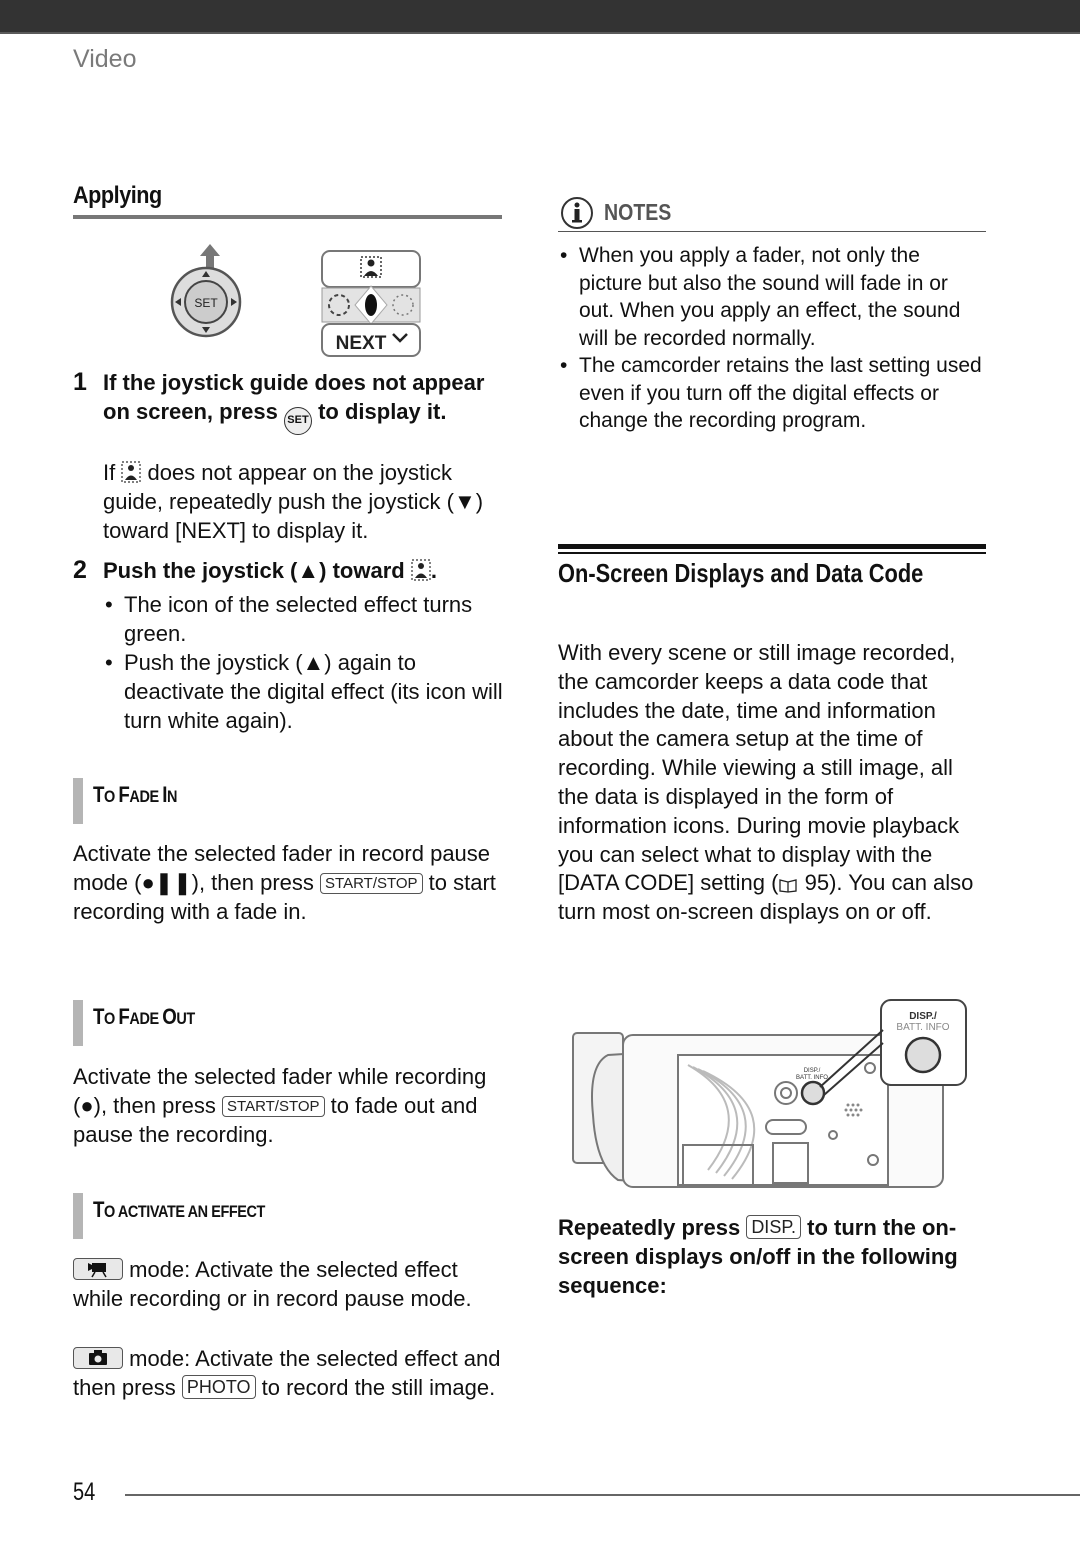 The width and height of the screenshot is (1080, 1560). Describe the element at coordinates (98, 1269) in the screenshot. I see `movie-mode-icon` at that location.